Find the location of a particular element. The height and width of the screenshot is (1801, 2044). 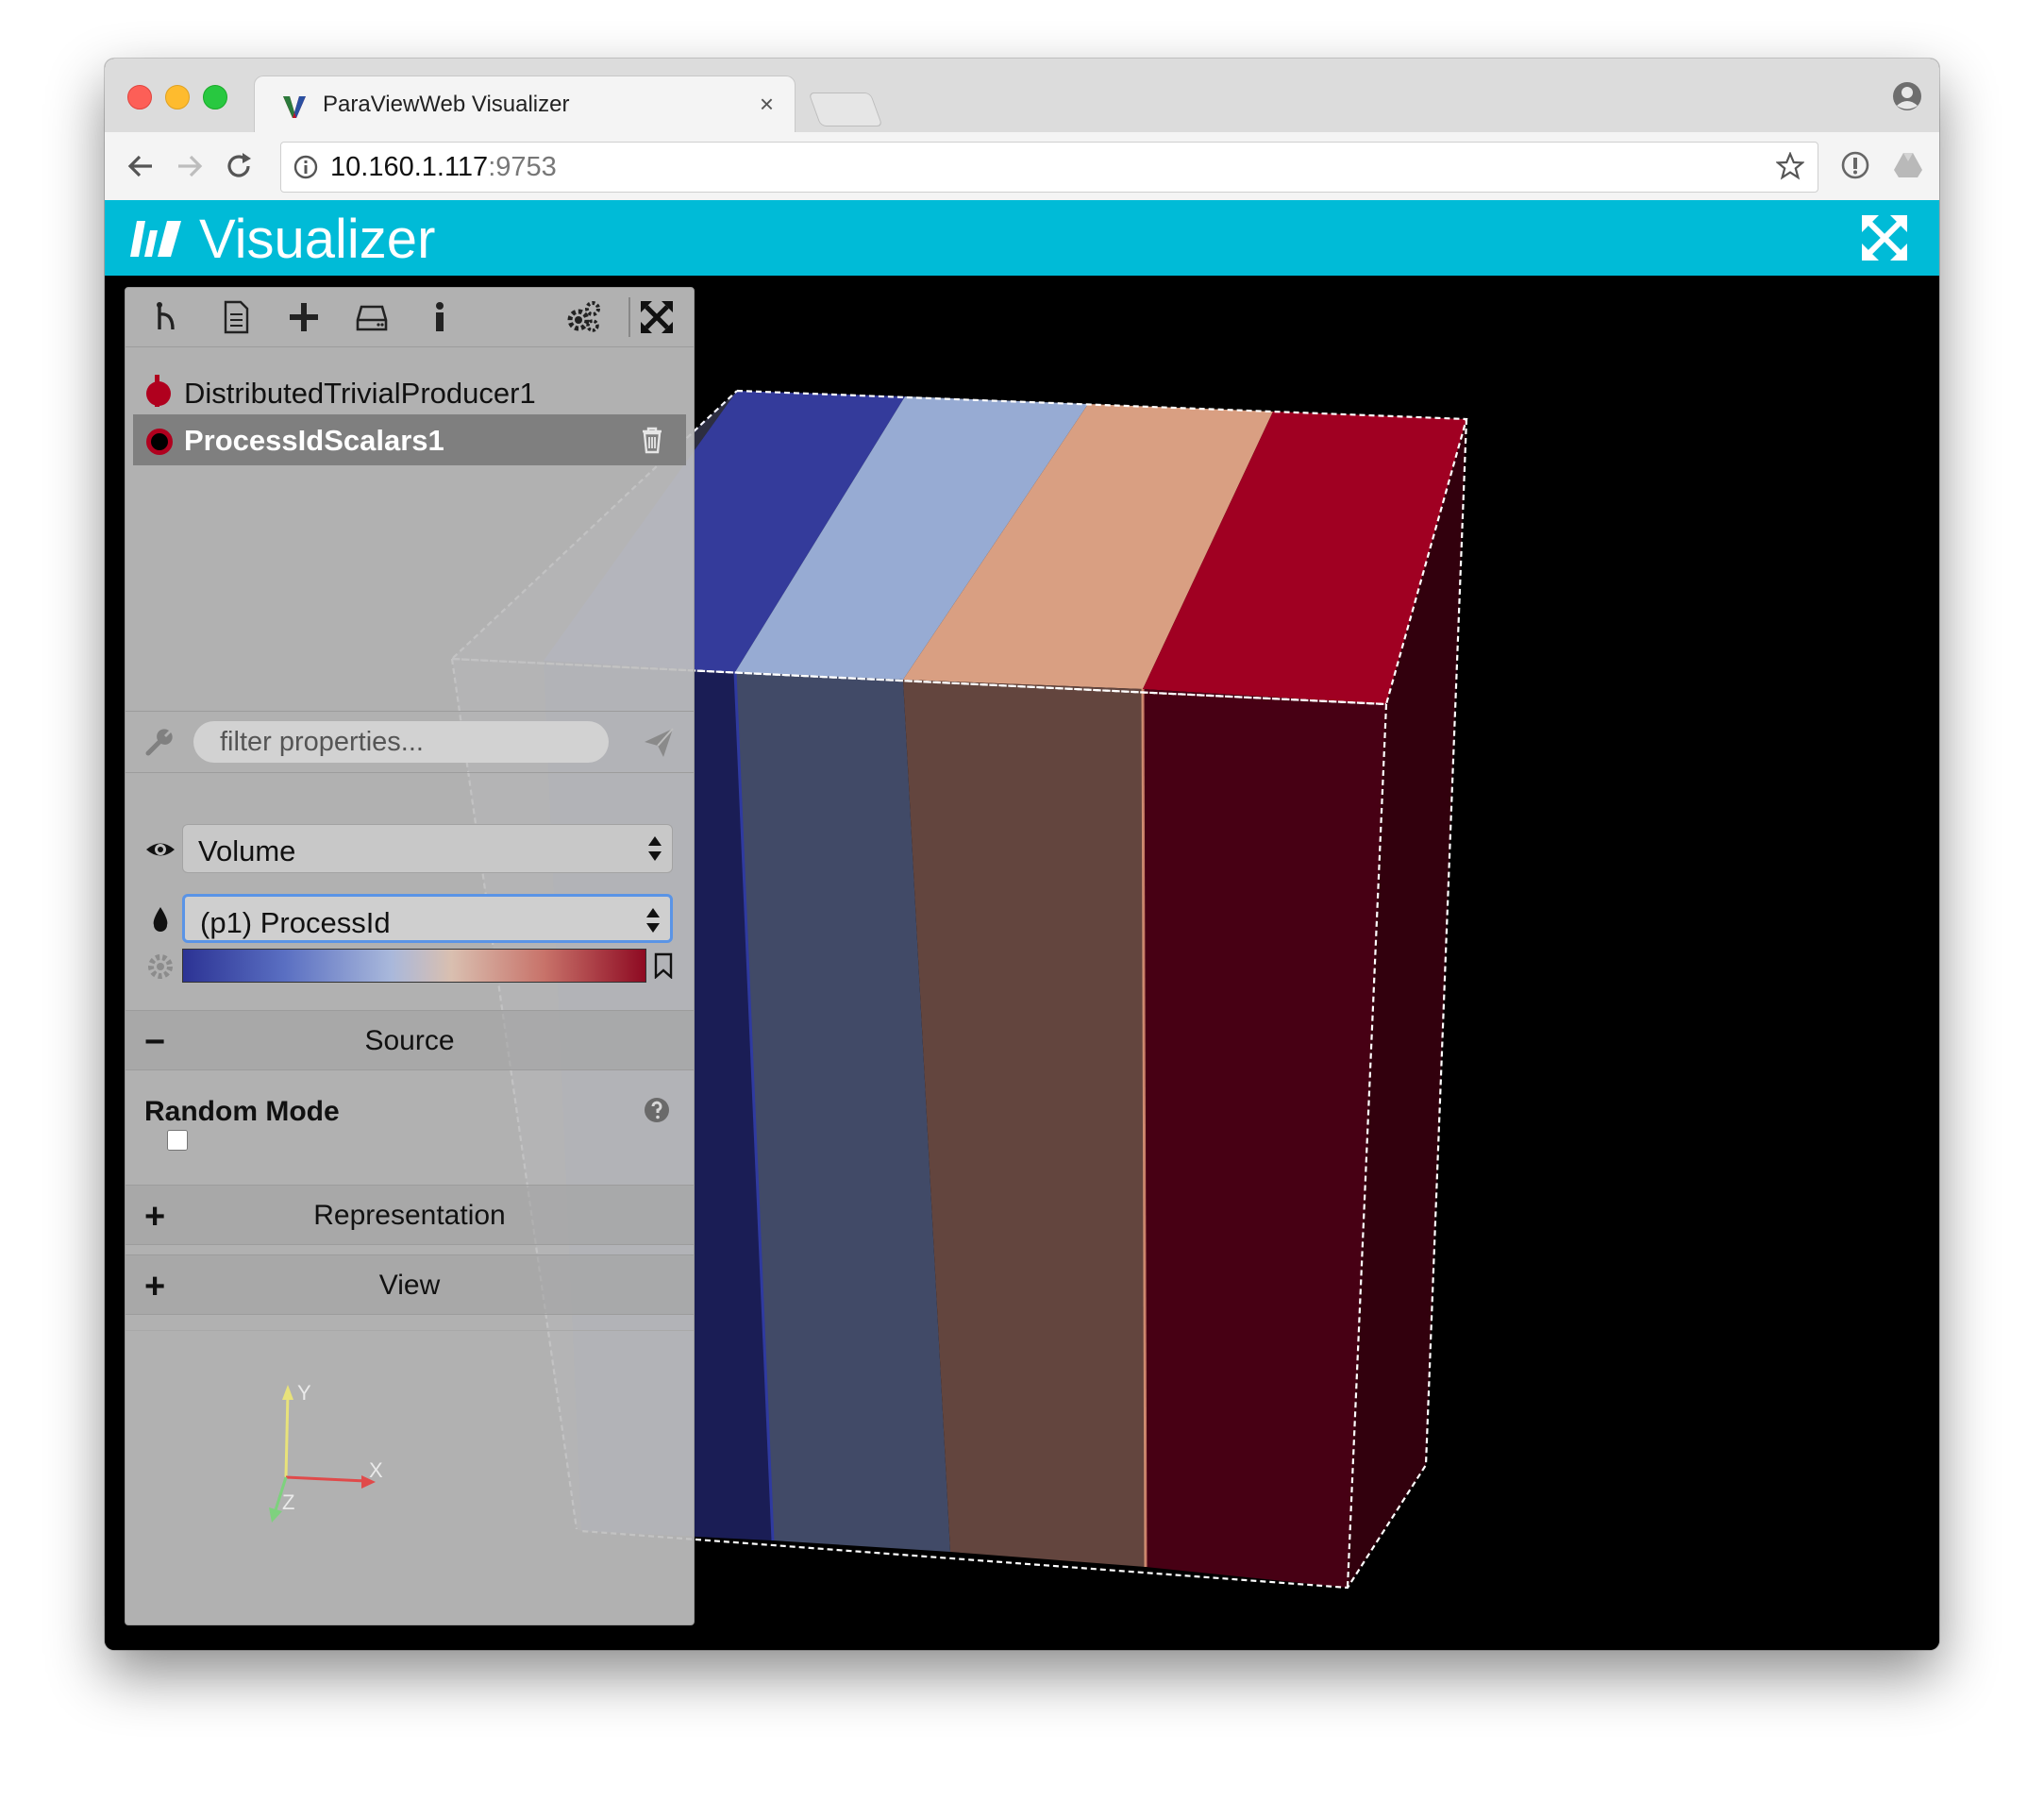

colormap-settings-gear-icon is located at coordinates (160, 967).